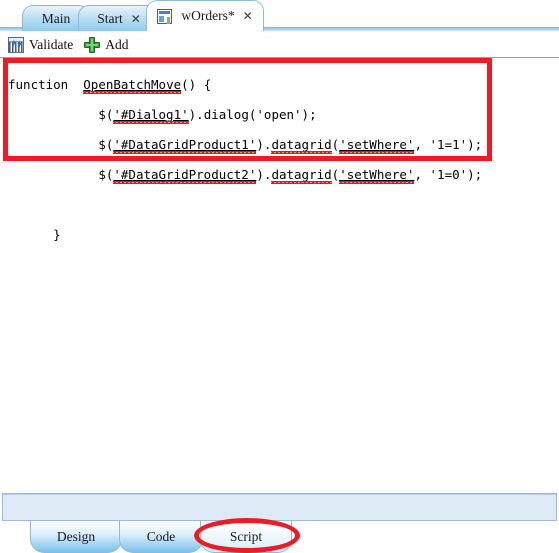 The width and height of the screenshot is (559, 553). What do you see at coordinates (279, 494) in the screenshot?
I see `panel-divider` at bounding box center [279, 494].